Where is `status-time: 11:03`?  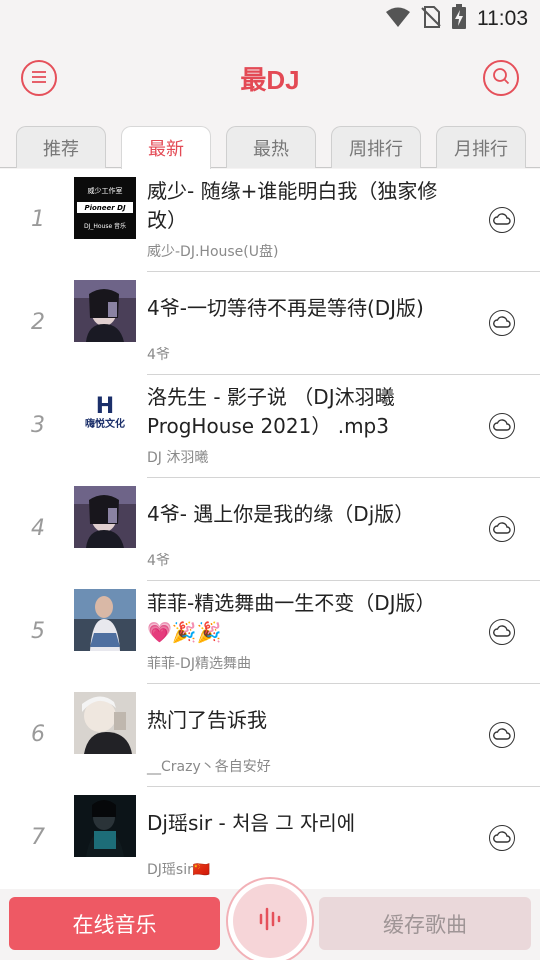 status-time: 11:03 is located at coordinates (502, 18).